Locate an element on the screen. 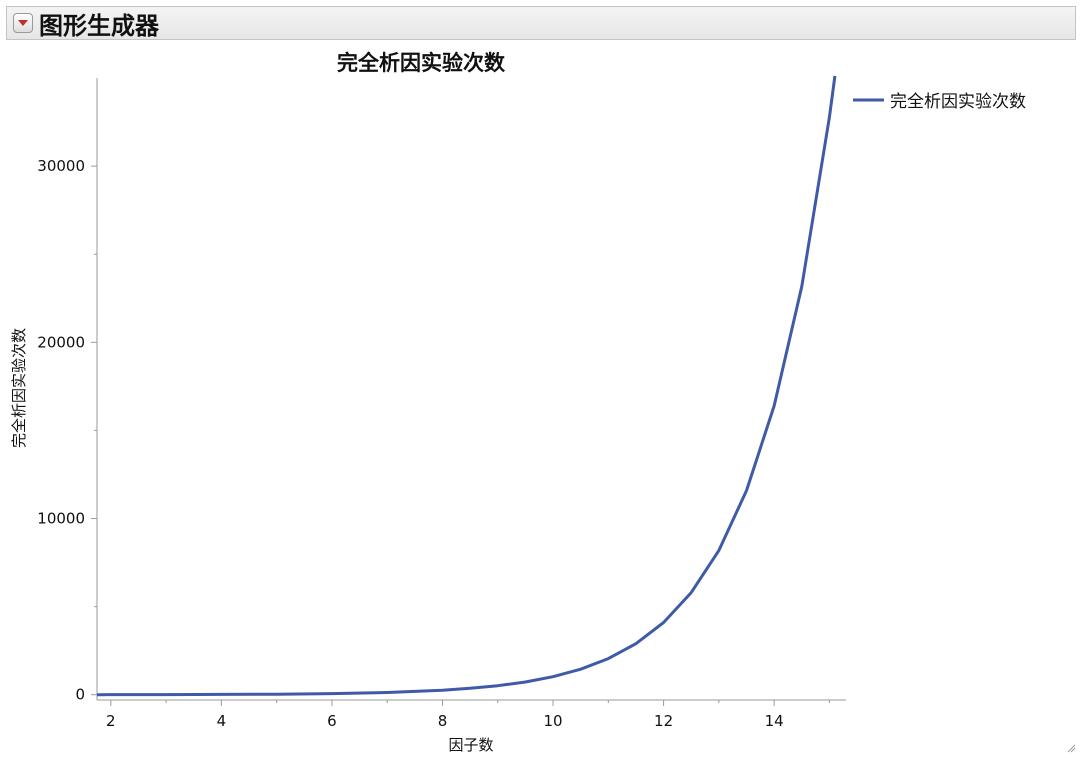  legend: 完全析因实验次数 is located at coordinates (939, 102).